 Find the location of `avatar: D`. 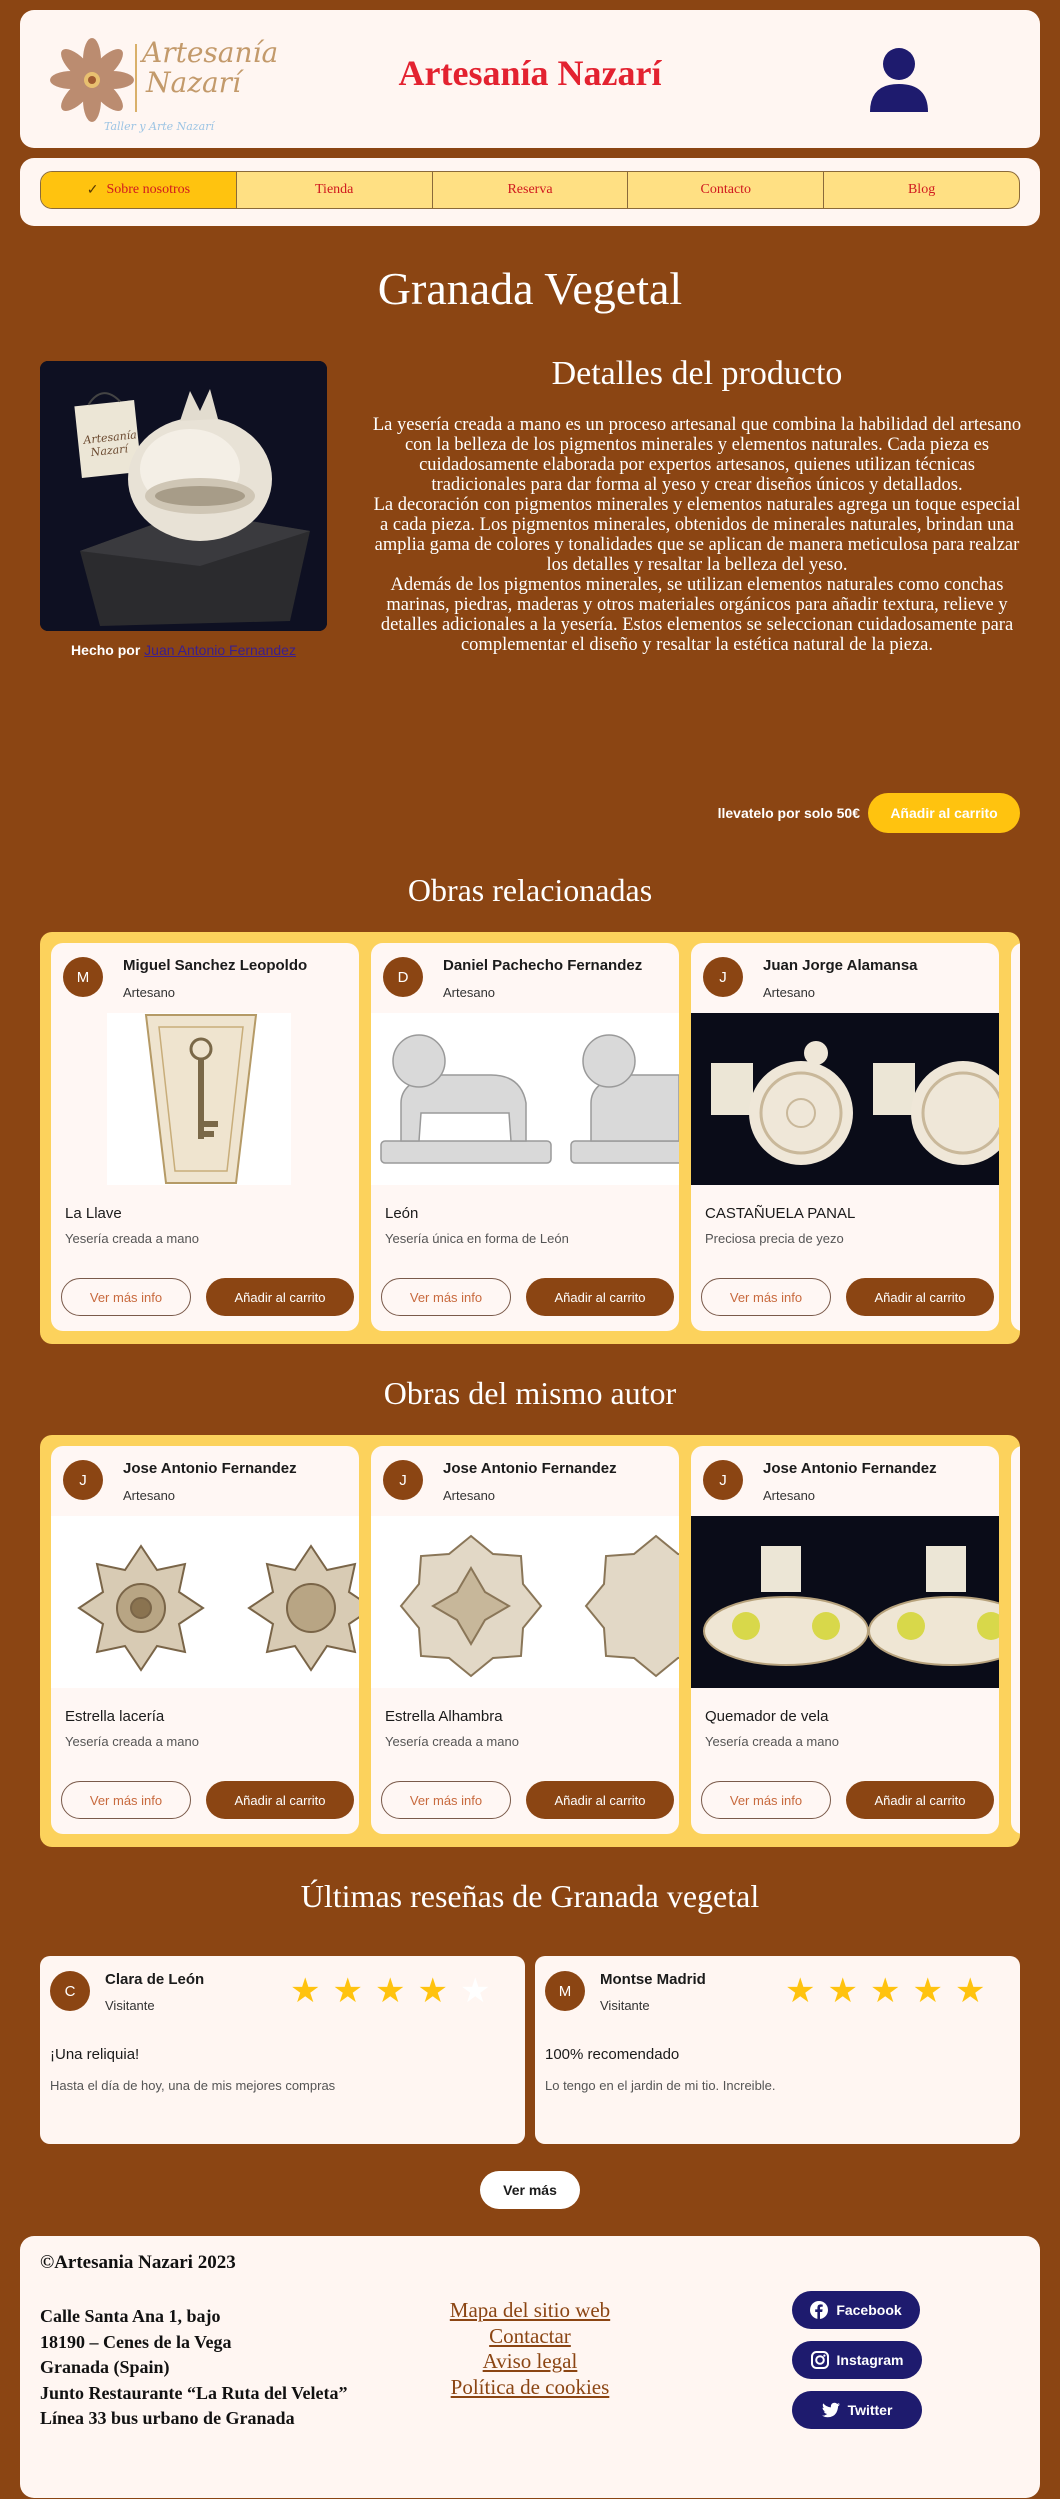

avatar: D is located at coordinates (403, 977).